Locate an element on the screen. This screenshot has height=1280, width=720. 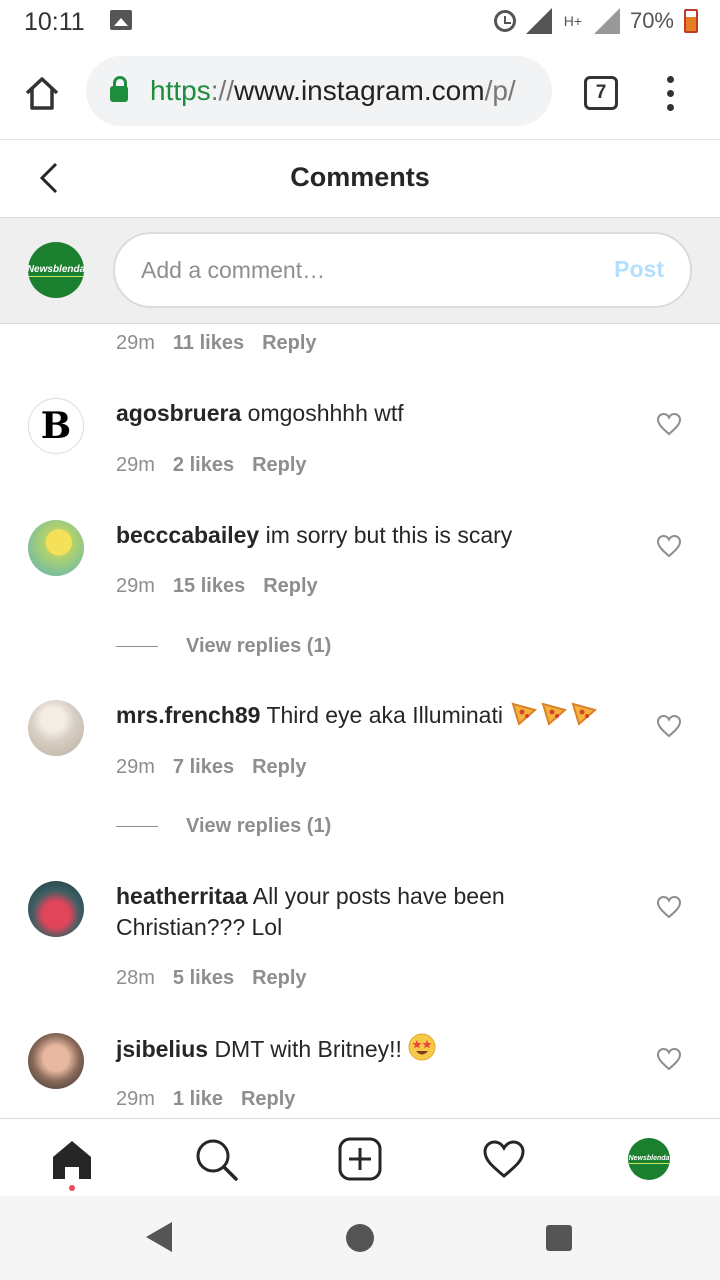
system-recents-button is located at coordinates (559, 1238).